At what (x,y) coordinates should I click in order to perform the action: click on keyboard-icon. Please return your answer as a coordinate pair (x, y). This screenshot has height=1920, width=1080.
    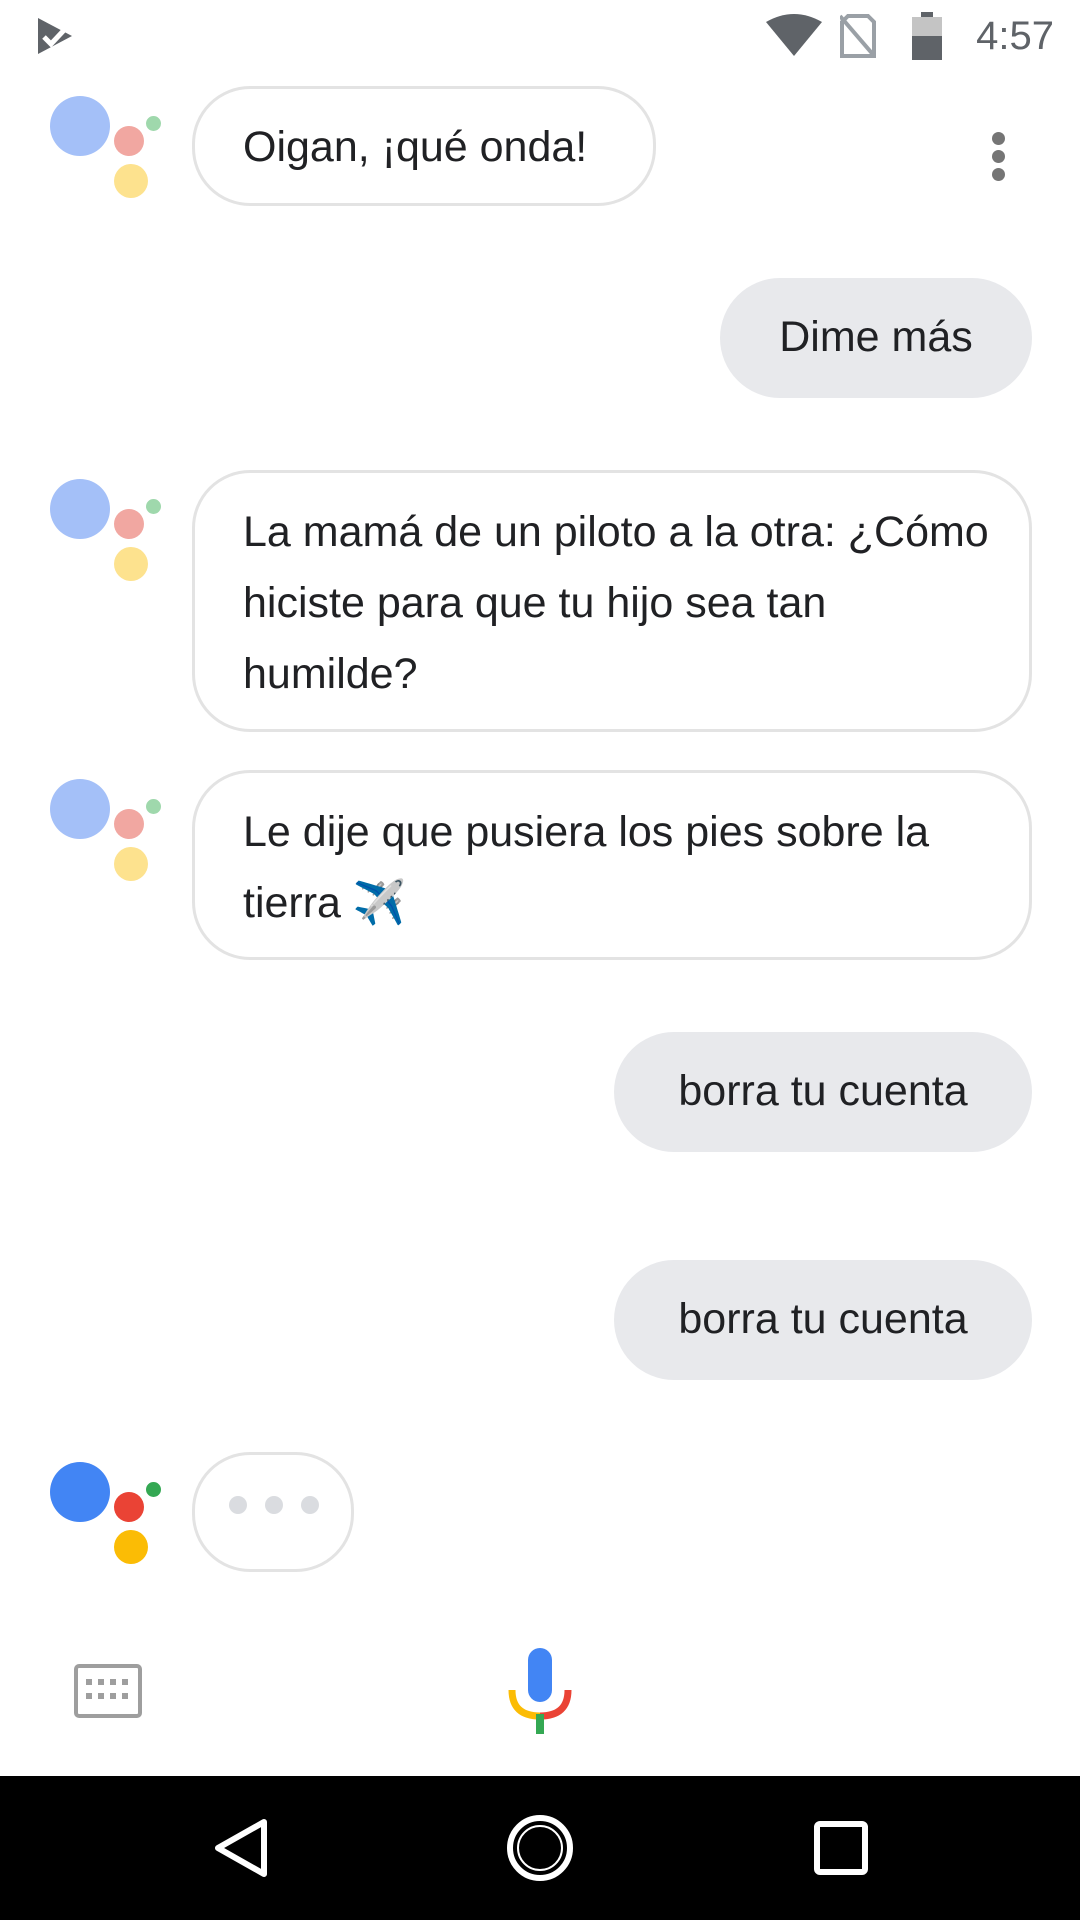
    Looking at the image, I should click on (108, 1691).